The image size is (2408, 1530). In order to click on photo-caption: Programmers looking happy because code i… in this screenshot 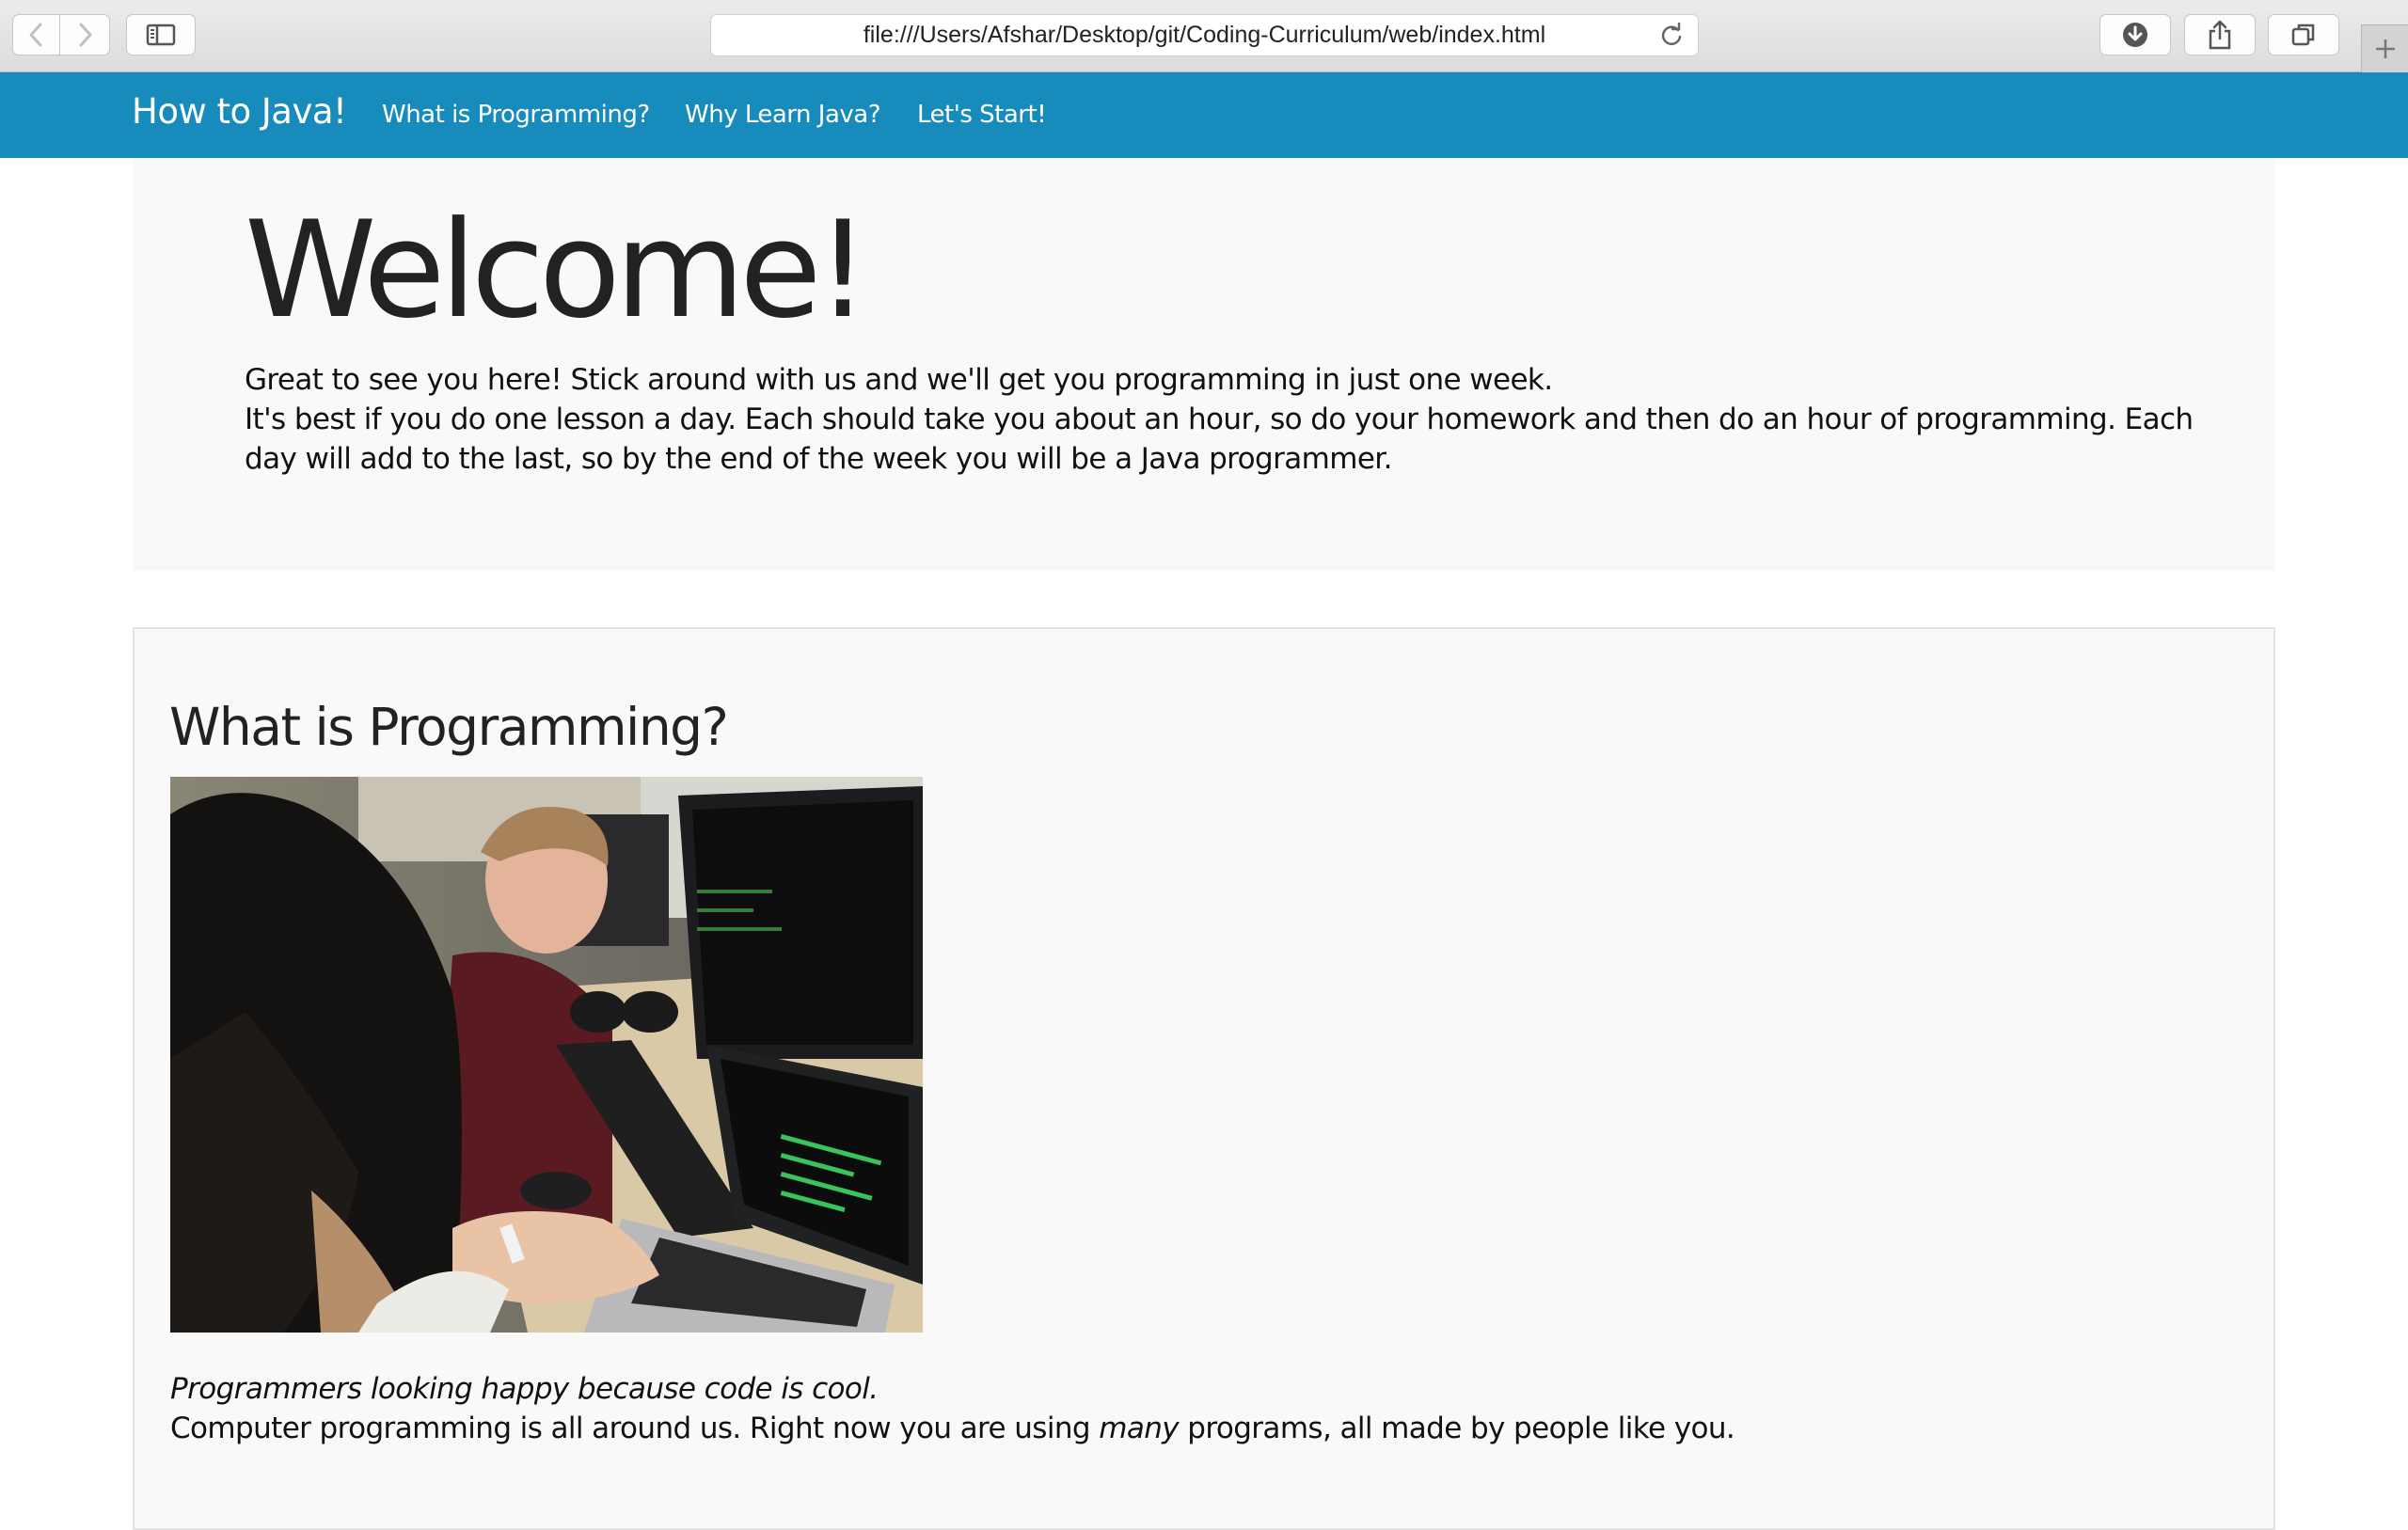, I will do `click(525, 1389)`.